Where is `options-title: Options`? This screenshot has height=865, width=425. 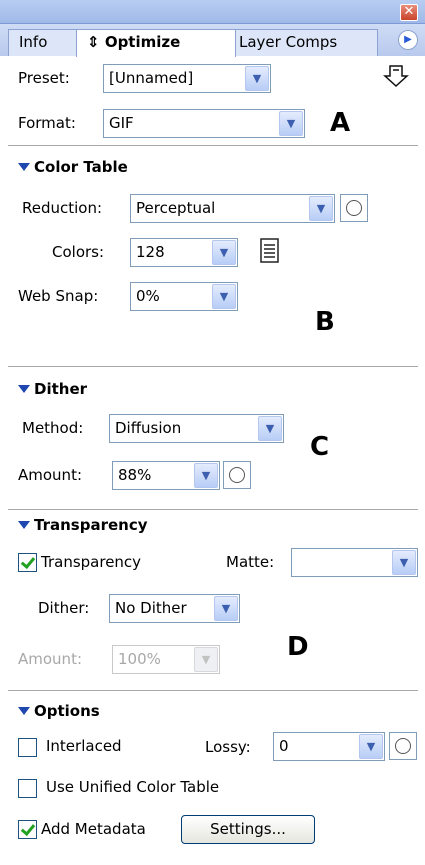
options-title: Options is located at coordinates (67, 711).